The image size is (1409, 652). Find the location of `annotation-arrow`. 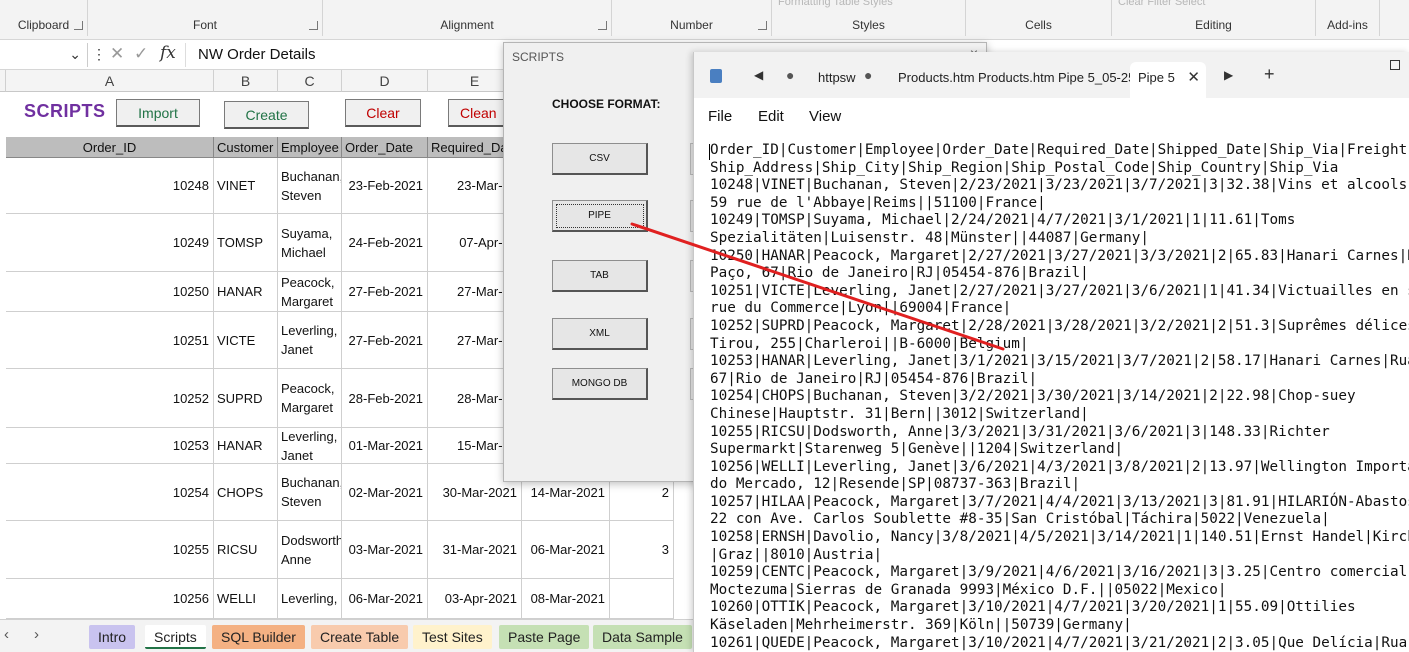

annotation-arrow is located at coordinates (817, 286).